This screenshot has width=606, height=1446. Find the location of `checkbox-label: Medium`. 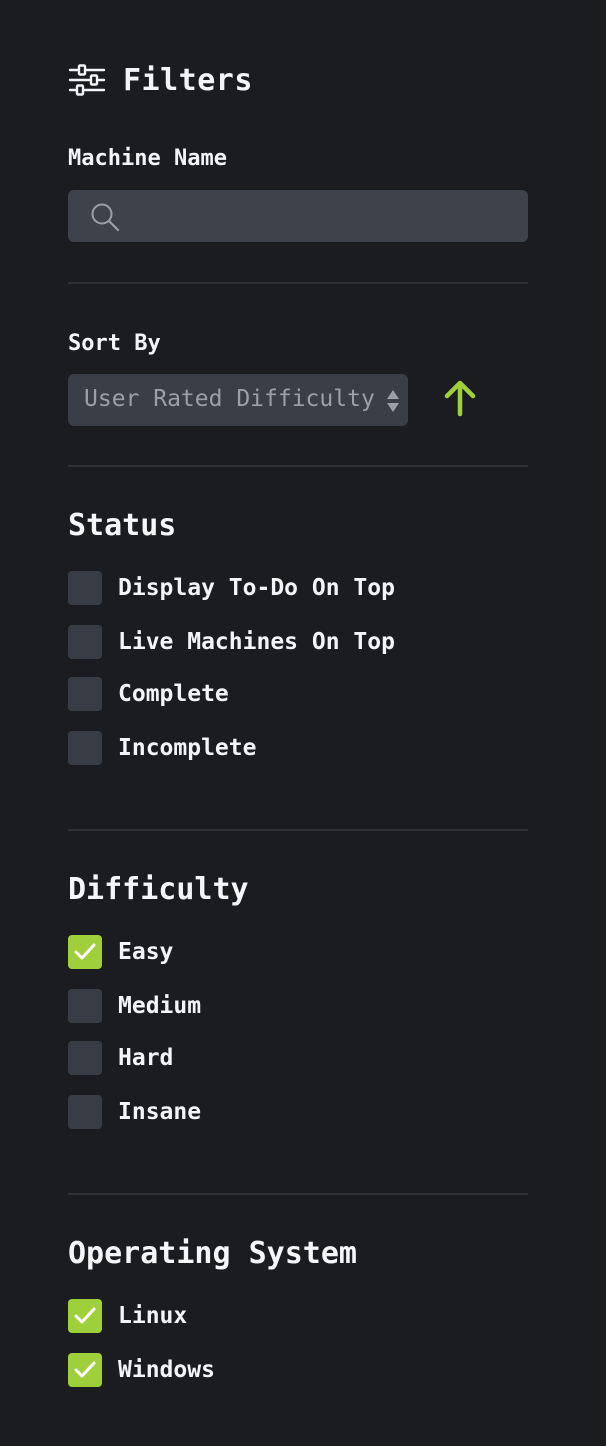

checkbox-label: Medium is located at coordinates (160, 1006).